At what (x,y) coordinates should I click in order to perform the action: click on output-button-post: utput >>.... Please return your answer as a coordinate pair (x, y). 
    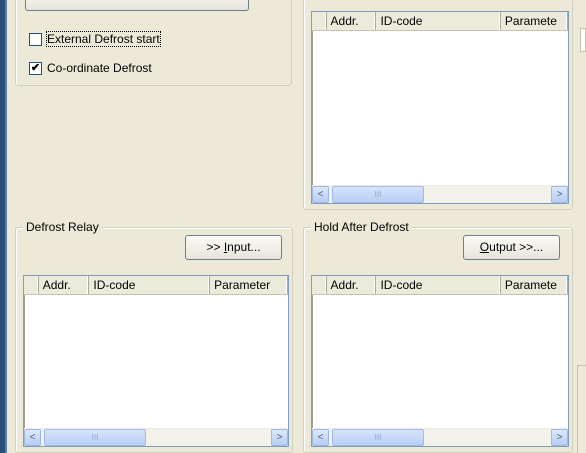
    Looking at the image, I should click on (516, 247).